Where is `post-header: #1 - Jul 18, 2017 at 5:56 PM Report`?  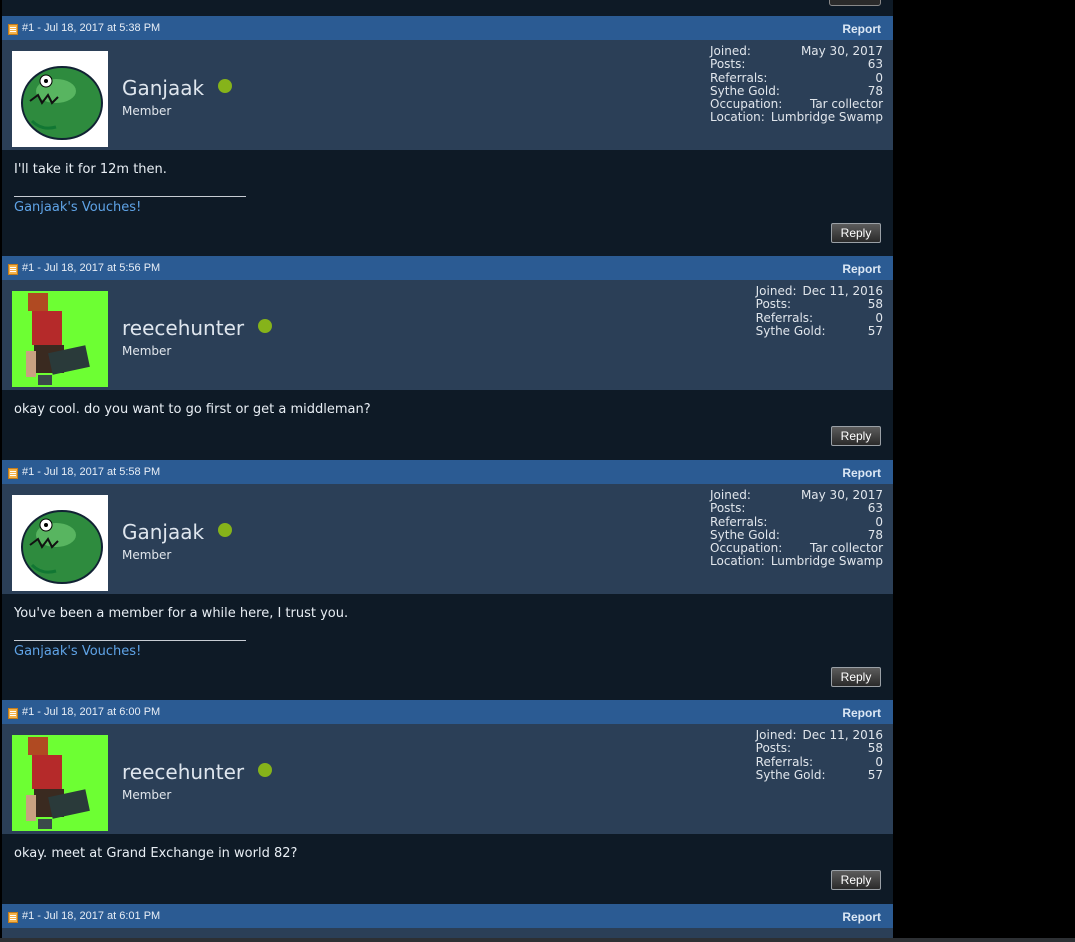
post-header: #1 - Jul 18, 2017 at 5:56 PM Report is located at coordinates (447, 268).